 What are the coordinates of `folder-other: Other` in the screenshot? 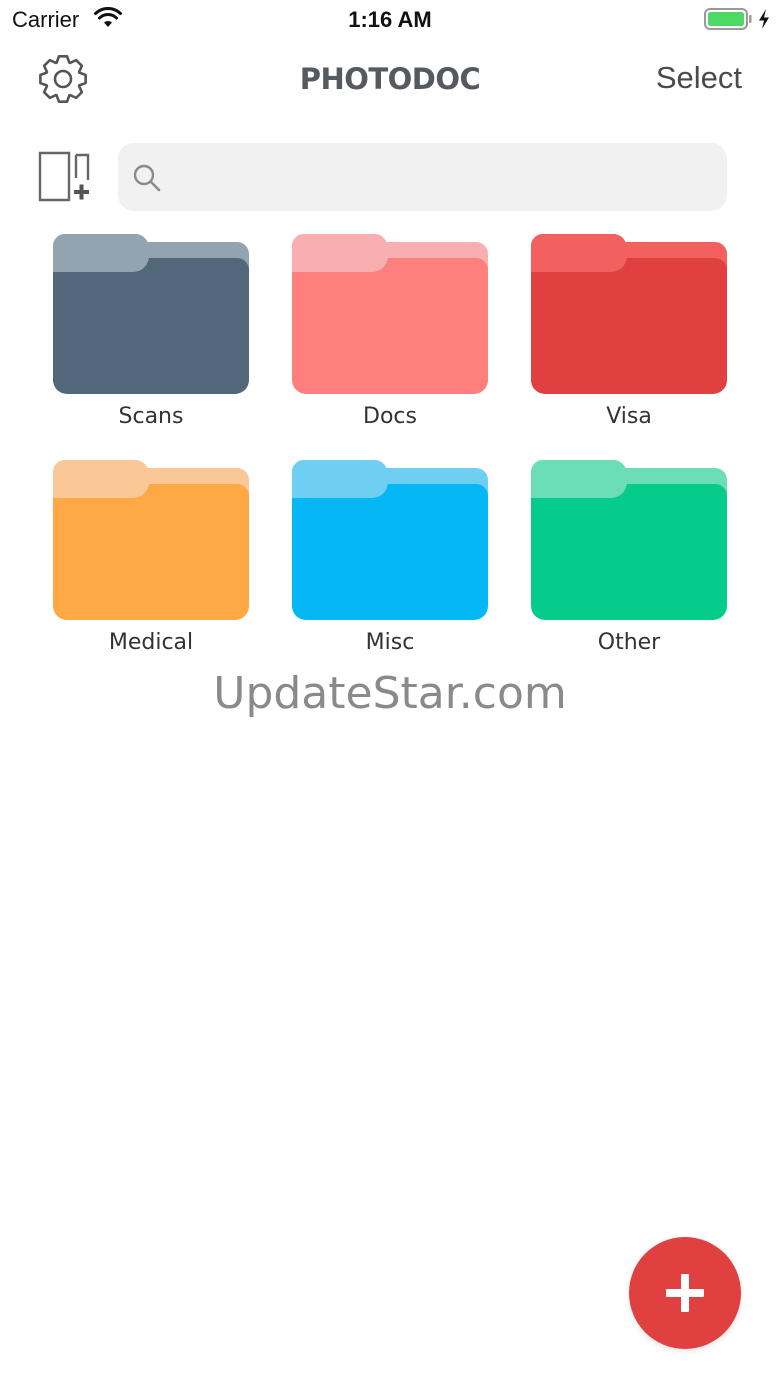 It's located at (629, 560).